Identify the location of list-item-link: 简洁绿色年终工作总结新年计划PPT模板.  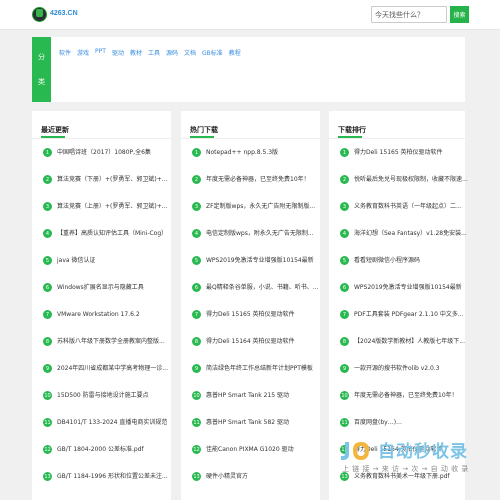
(259, 368).